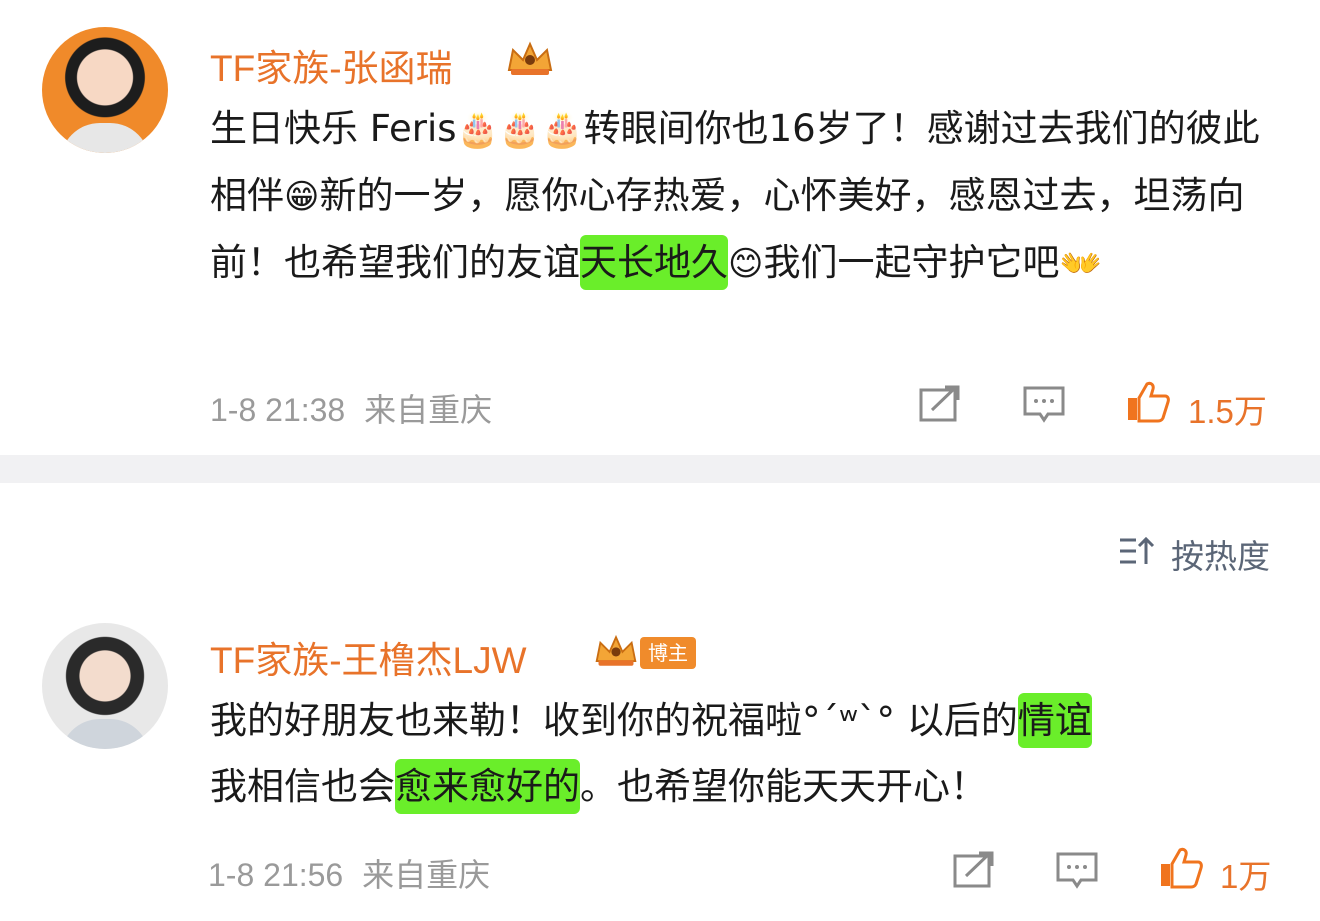 Image resolution: width=1320 pixels, height=921 pixels. What do you see at coordinates (849, 720) in the screenshot?
I see `kaomoji: °´ʷ`°` at bounding box center [849, 720].